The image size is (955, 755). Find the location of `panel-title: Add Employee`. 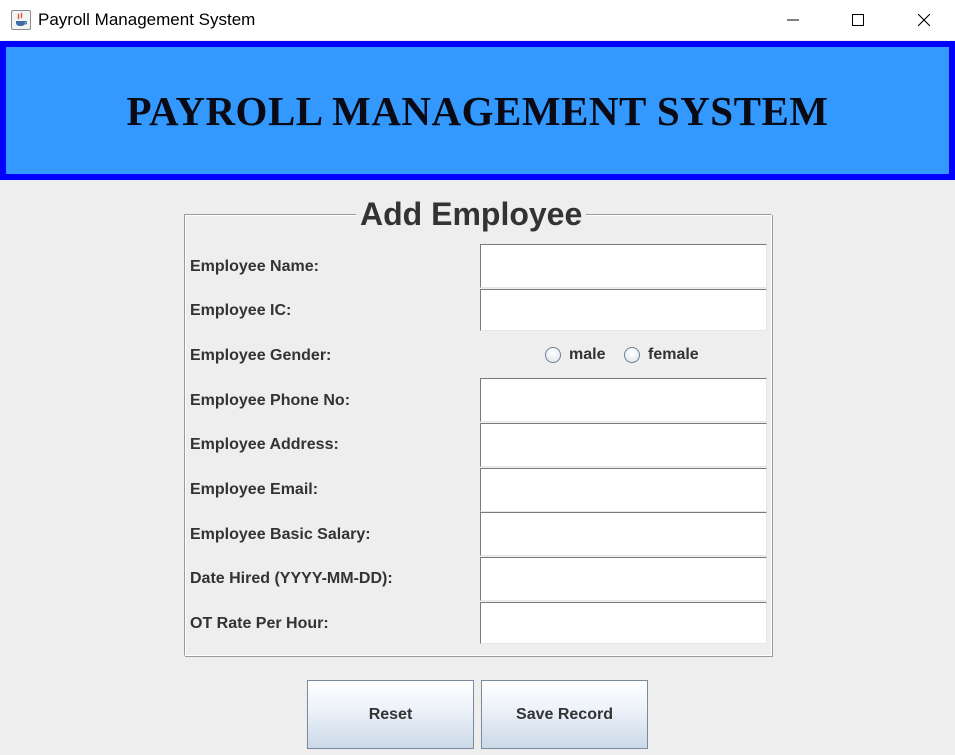

panel-title: Add Employee is located at coordinates (471, 214).